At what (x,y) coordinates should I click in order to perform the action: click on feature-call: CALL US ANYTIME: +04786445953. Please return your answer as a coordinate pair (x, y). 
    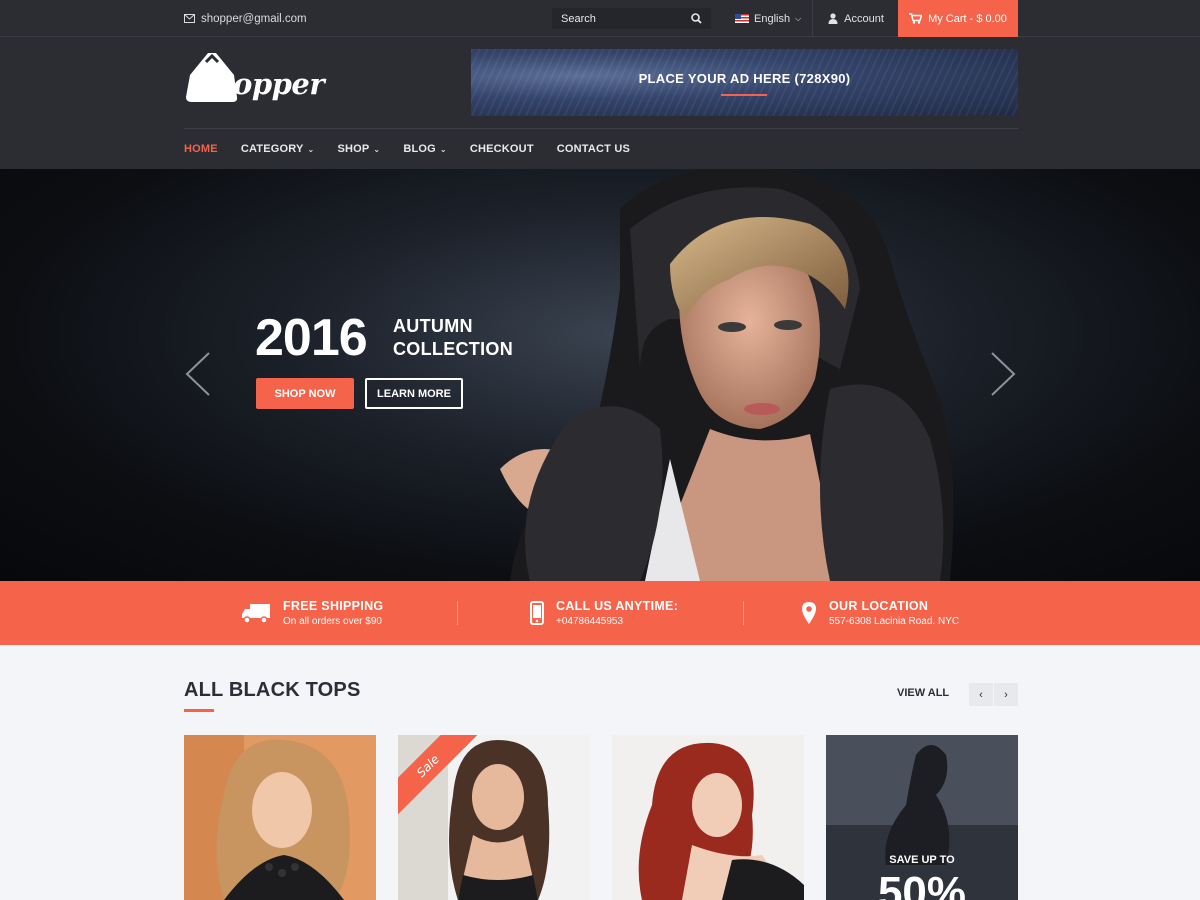
    Looking at the image, I should click on (604, 613).